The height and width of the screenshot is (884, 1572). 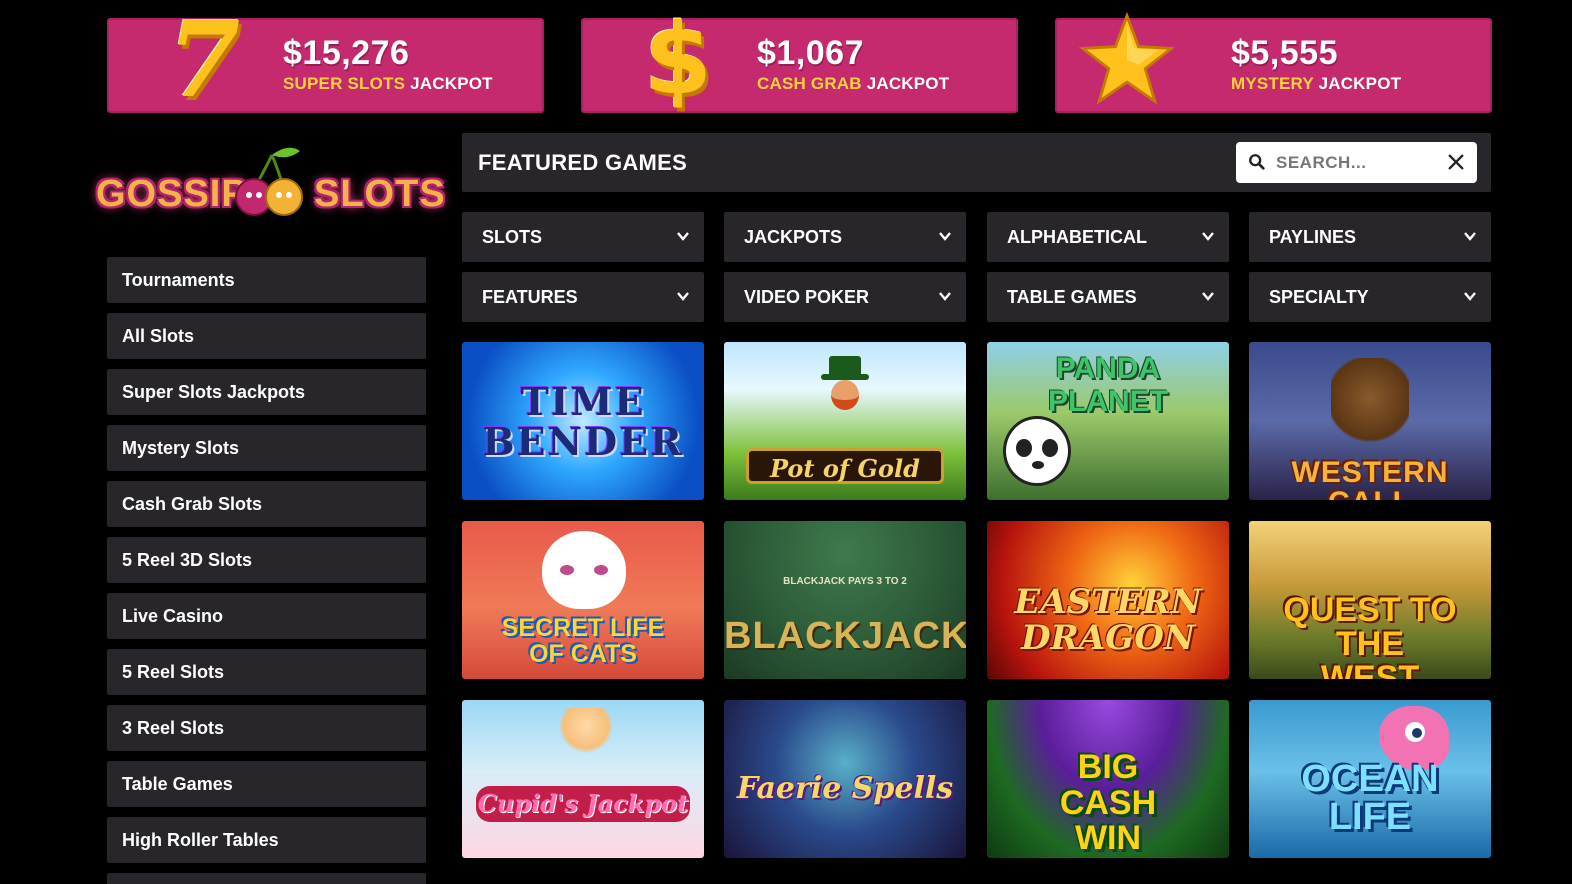 I want to click on game-tile-blackjack: BLACKJACK PAYS 3 TO 2 BLACKJACK, so click(x=845, y=600).